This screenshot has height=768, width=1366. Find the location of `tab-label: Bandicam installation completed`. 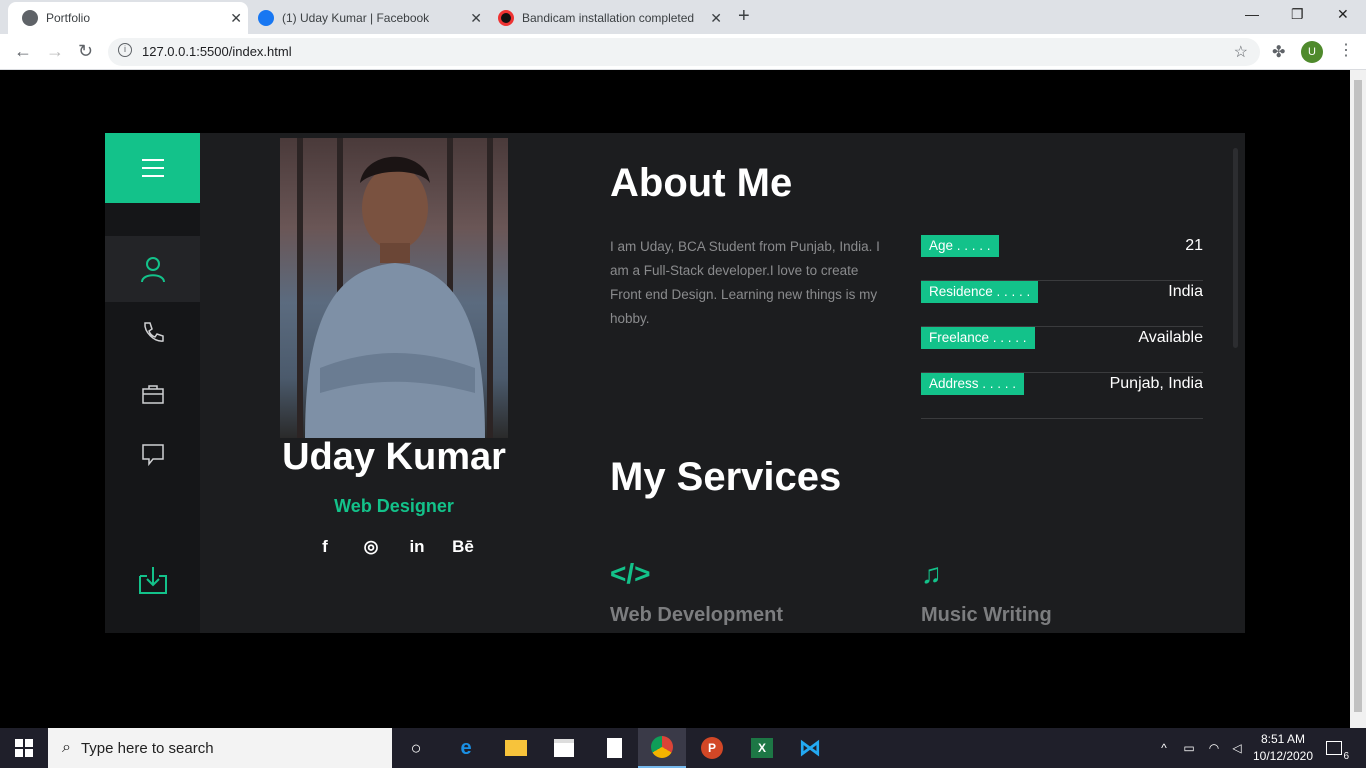

tab-label: Bandicam installation completed is located at coordinates (608, 18).